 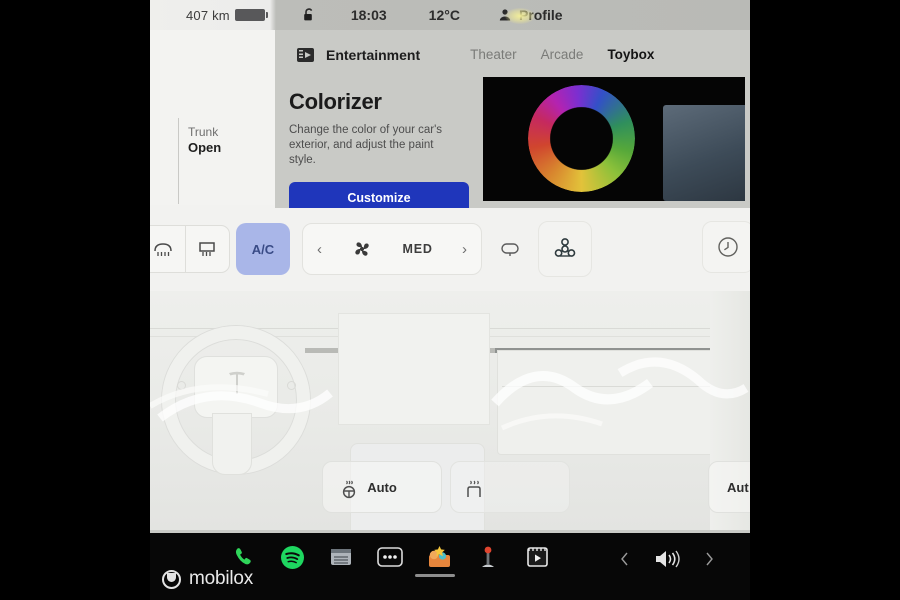 I want to click on status-bar: 407 km 18:03 12°C Profile, so click(x=450, y=15).